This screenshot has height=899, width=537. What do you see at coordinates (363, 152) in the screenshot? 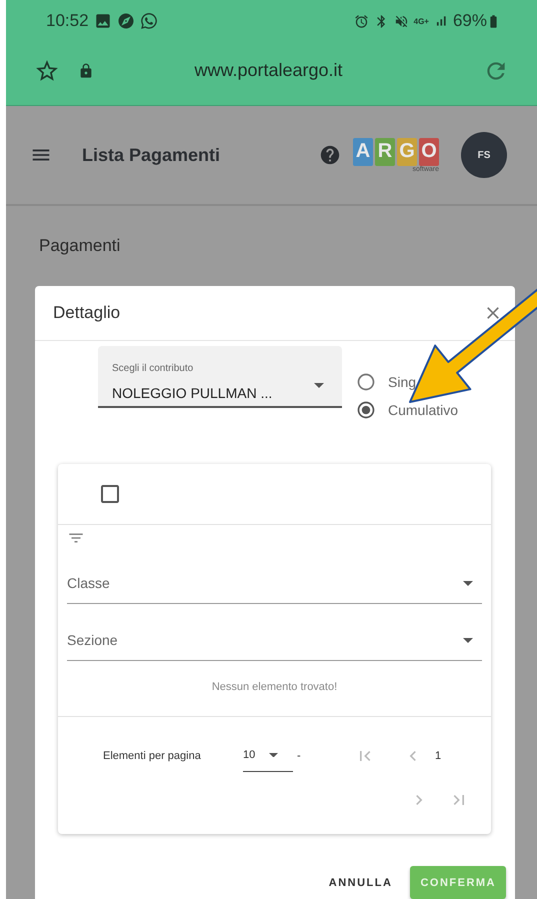
I see `logo-letter: A` at bounding box center [363, 152].